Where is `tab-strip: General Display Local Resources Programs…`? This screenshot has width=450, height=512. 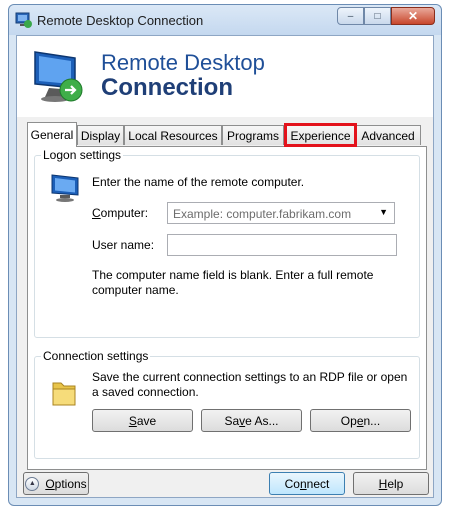
tab-strip: General Display Local Resources Programs… is located at coordinates (227, 134).